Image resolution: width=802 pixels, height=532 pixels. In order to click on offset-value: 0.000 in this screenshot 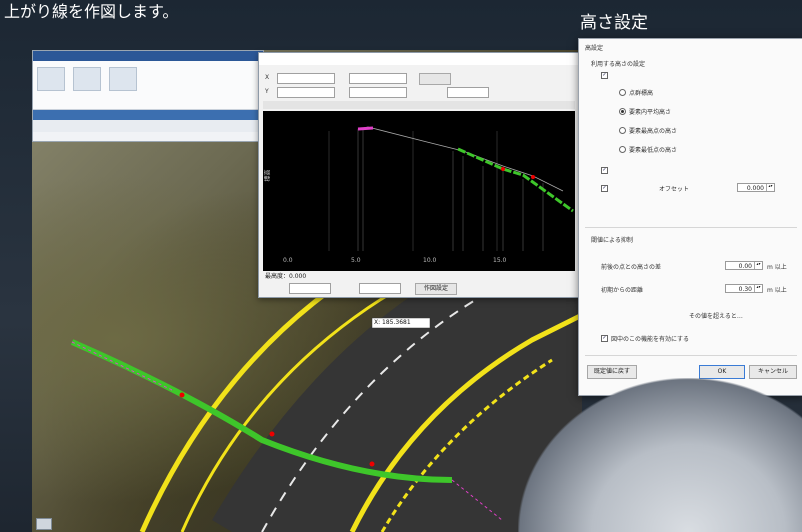, I will do `click(755, 188)`.